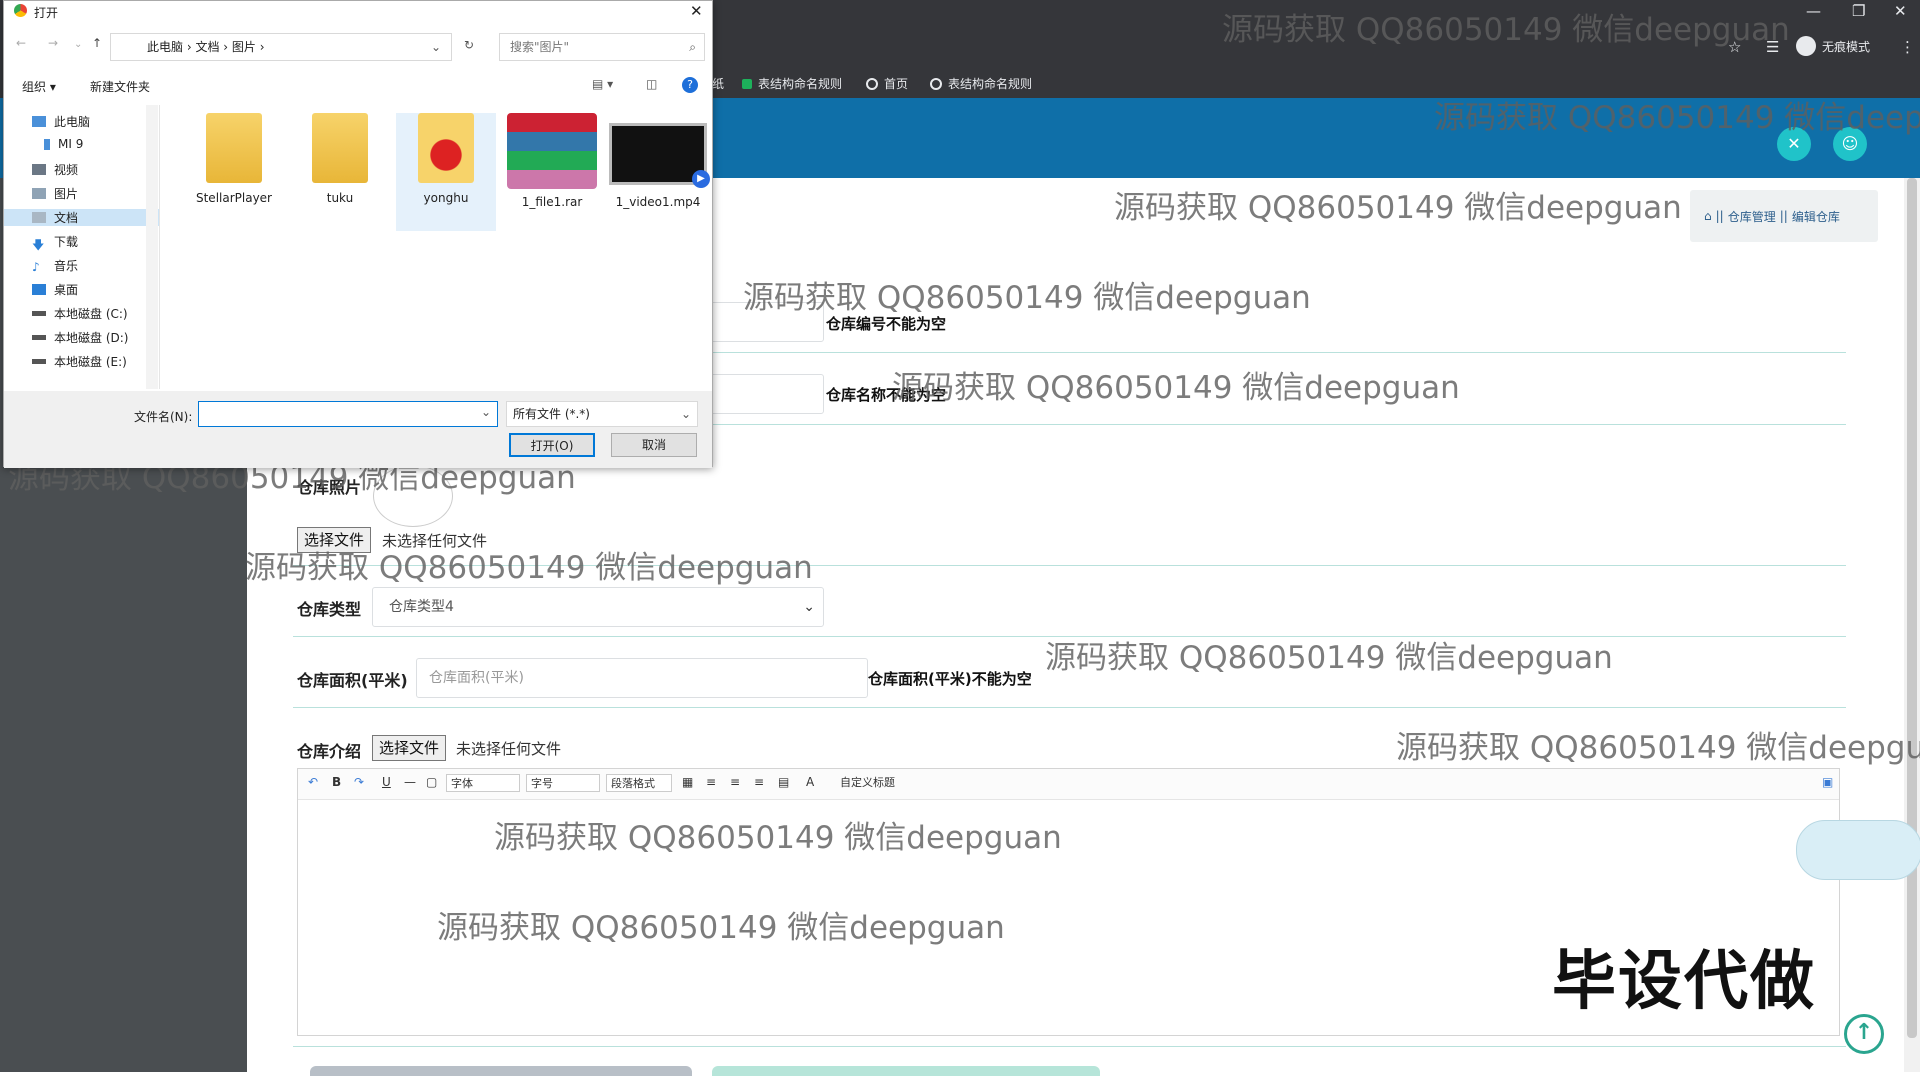 The image size is (1920, 1076). What do you see at coordinates (348, 414) in the screenshot?
I see `filename-input: ⌄` at bounding box center [348, 414].